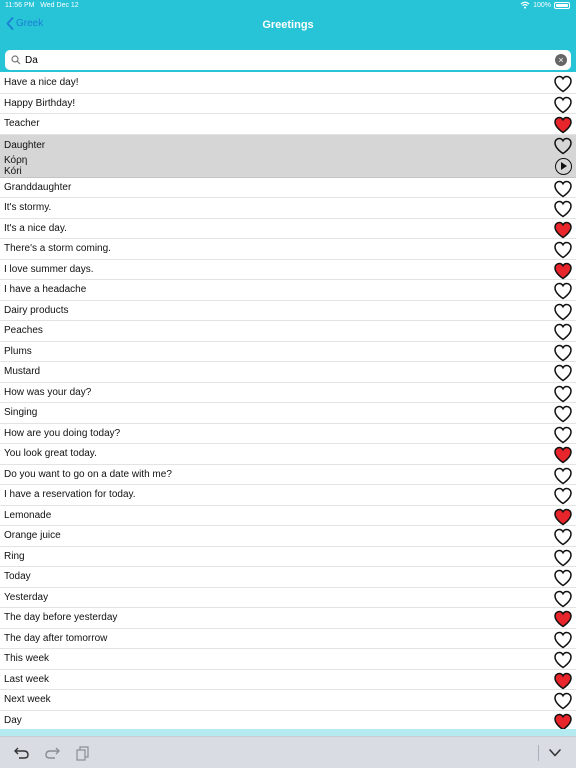  What do you see at coordinates (288, 475) in the screenshot?
I see `list-item: Do you want to go on a date with me?` at bounding box center [288, 475].